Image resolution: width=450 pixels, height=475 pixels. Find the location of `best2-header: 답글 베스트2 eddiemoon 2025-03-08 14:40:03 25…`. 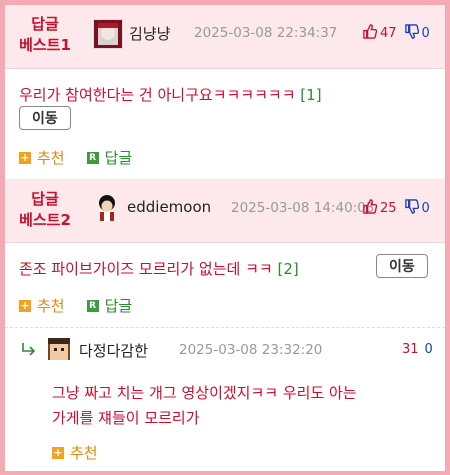

best2-header: 답글 베스트2 eddiemoon 2025-03-08 14:40:03 25… is located at coordinates (225, 211).